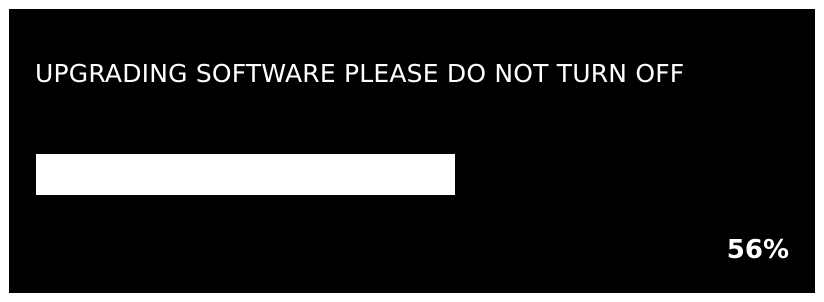  I want to click on progress-percent-label: 56%, so click(757, 250).